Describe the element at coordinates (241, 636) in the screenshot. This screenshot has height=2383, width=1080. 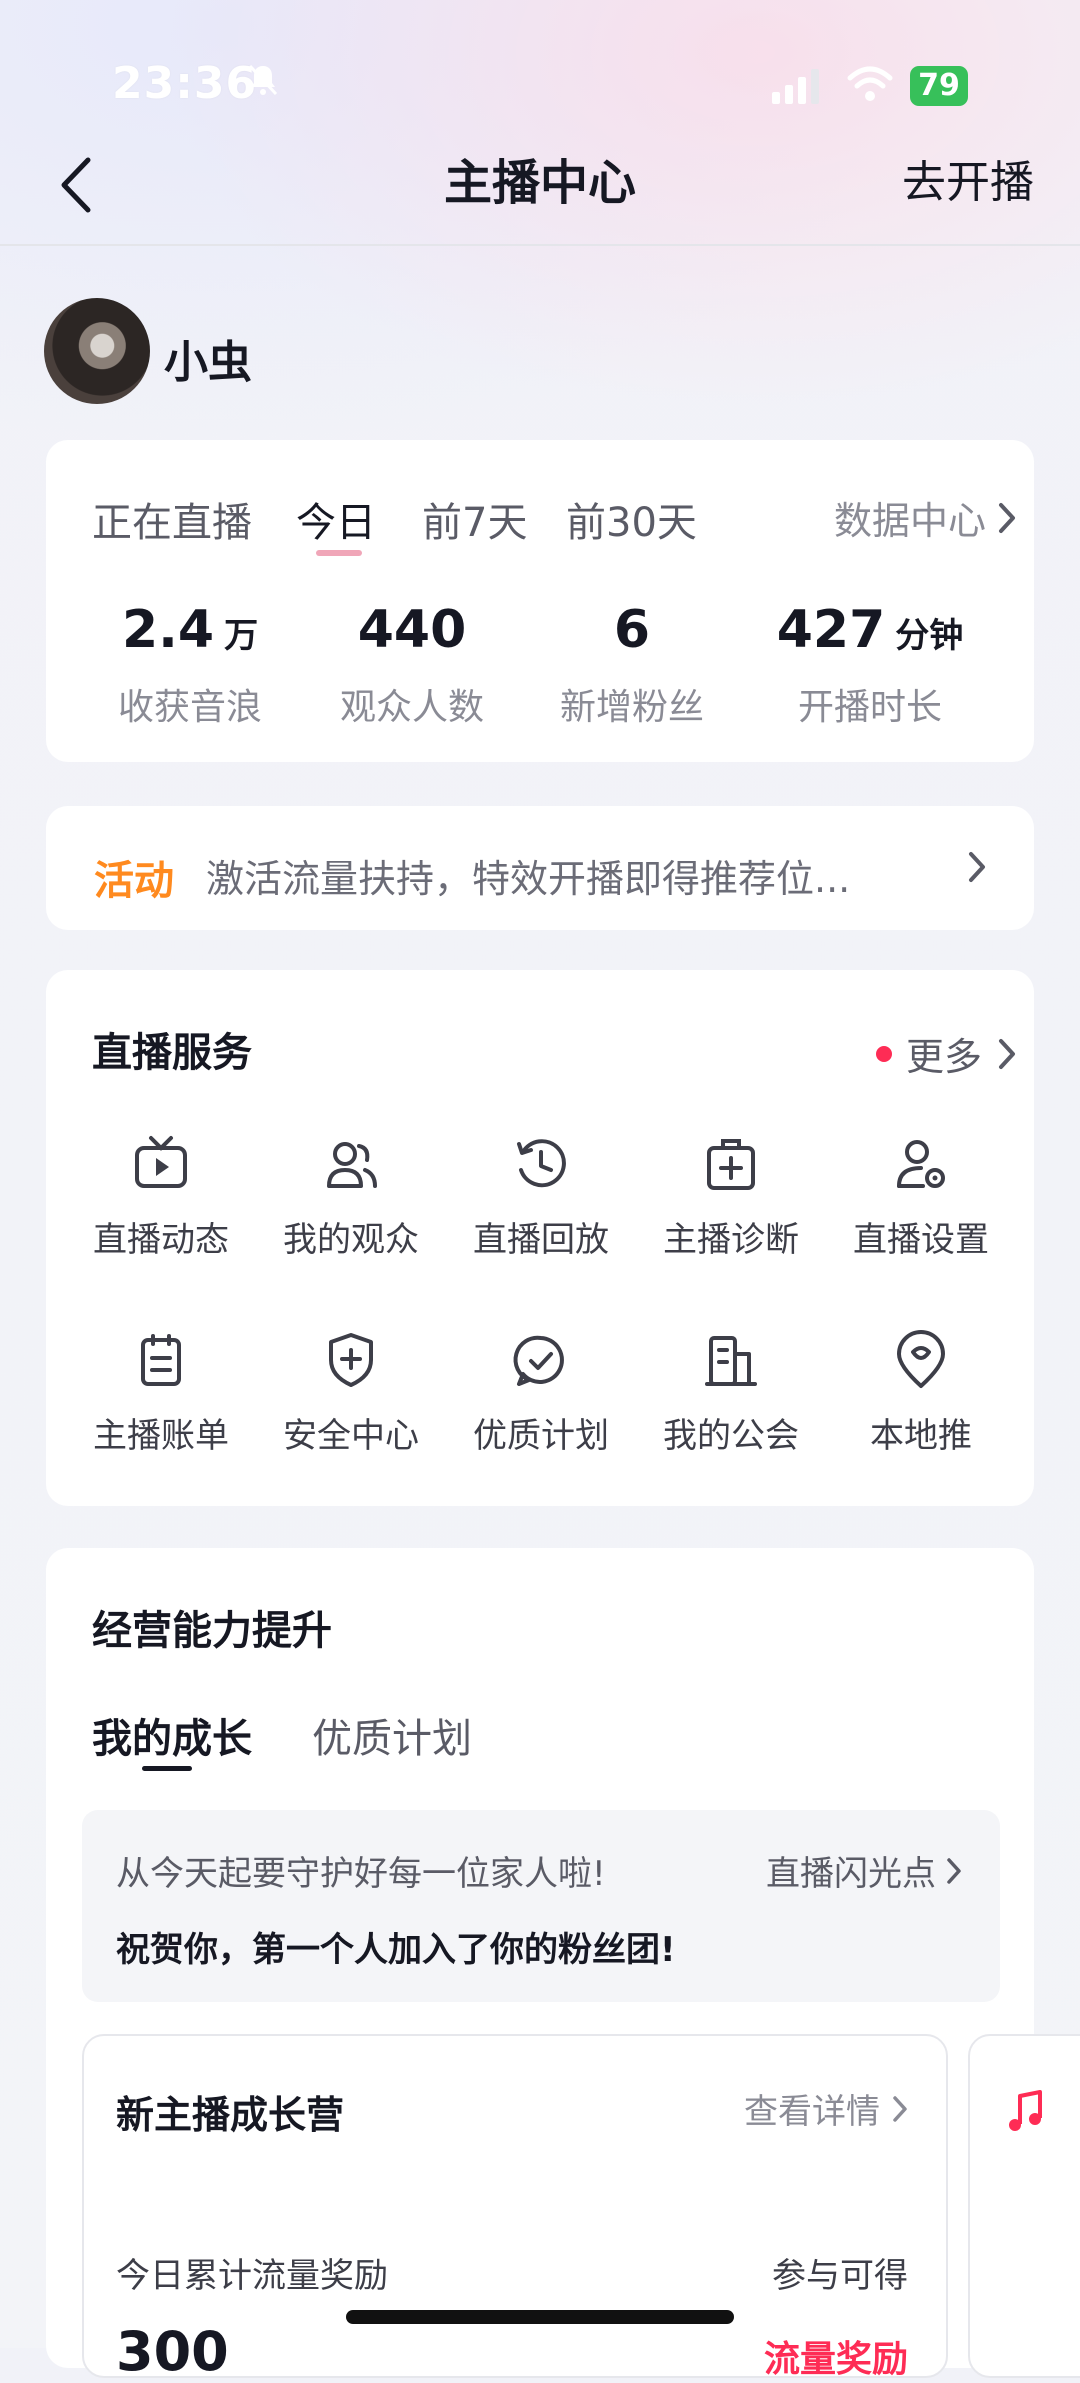
I see `stat-unit: 万` at that location.